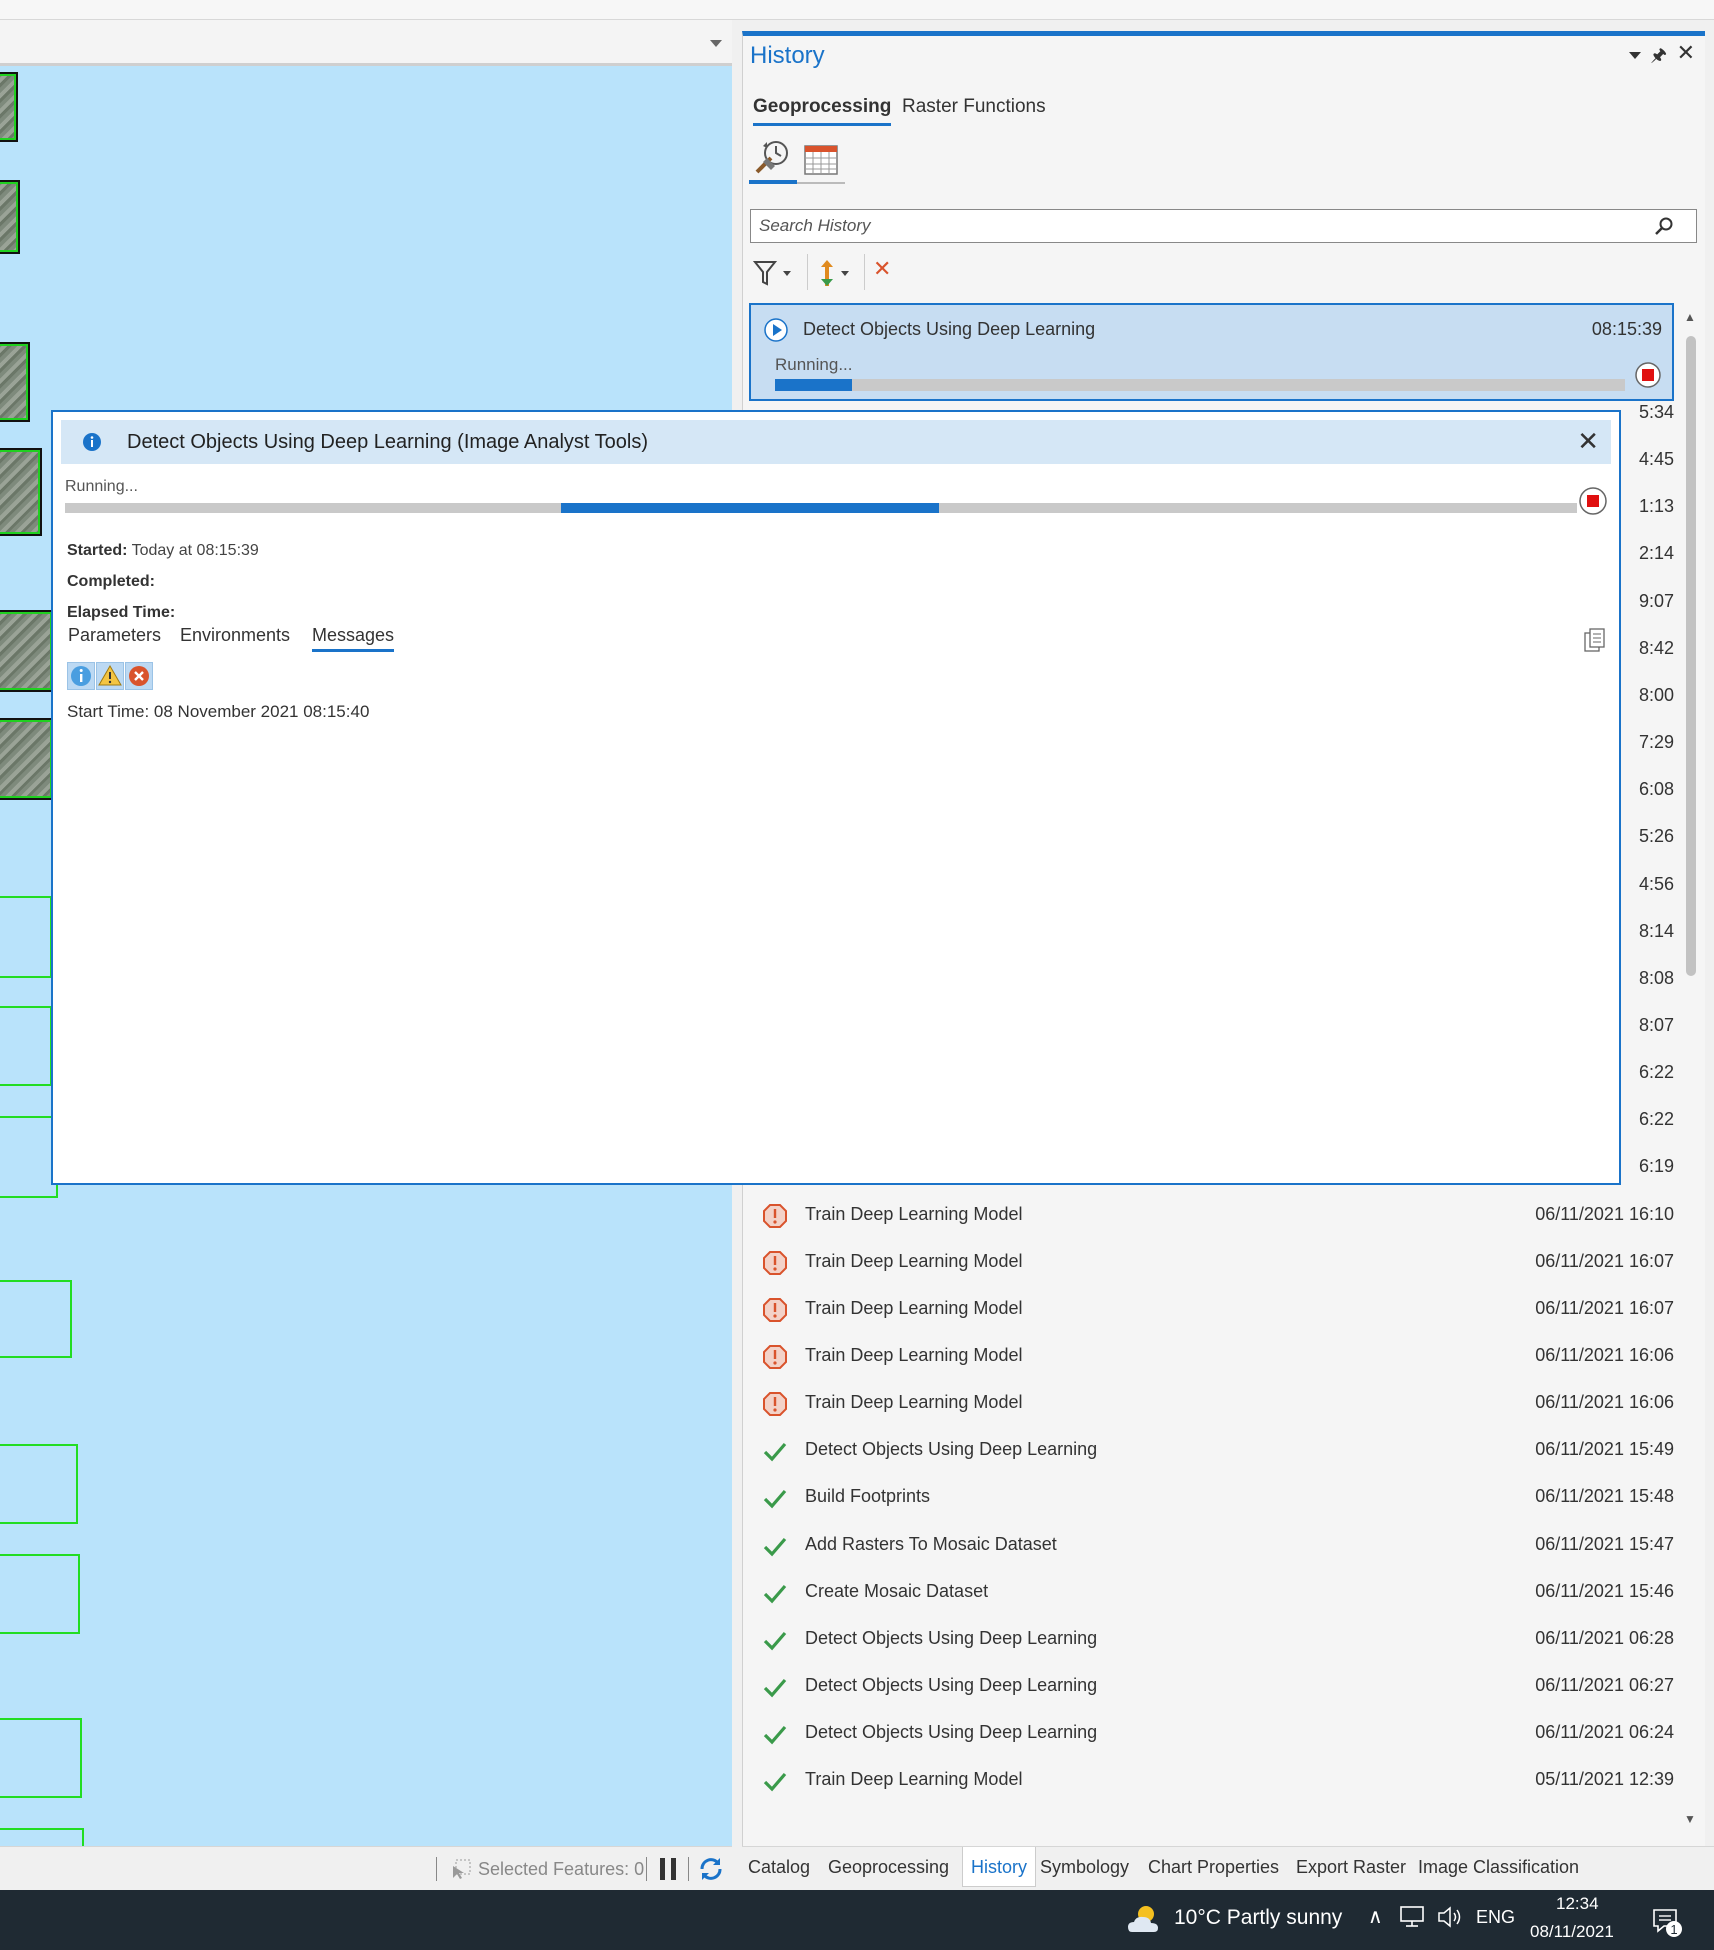  What do you see at coordinates (1595, 641) in the screenshot?
I see `copy-messages-icon` at bounding box center [1595, 641].